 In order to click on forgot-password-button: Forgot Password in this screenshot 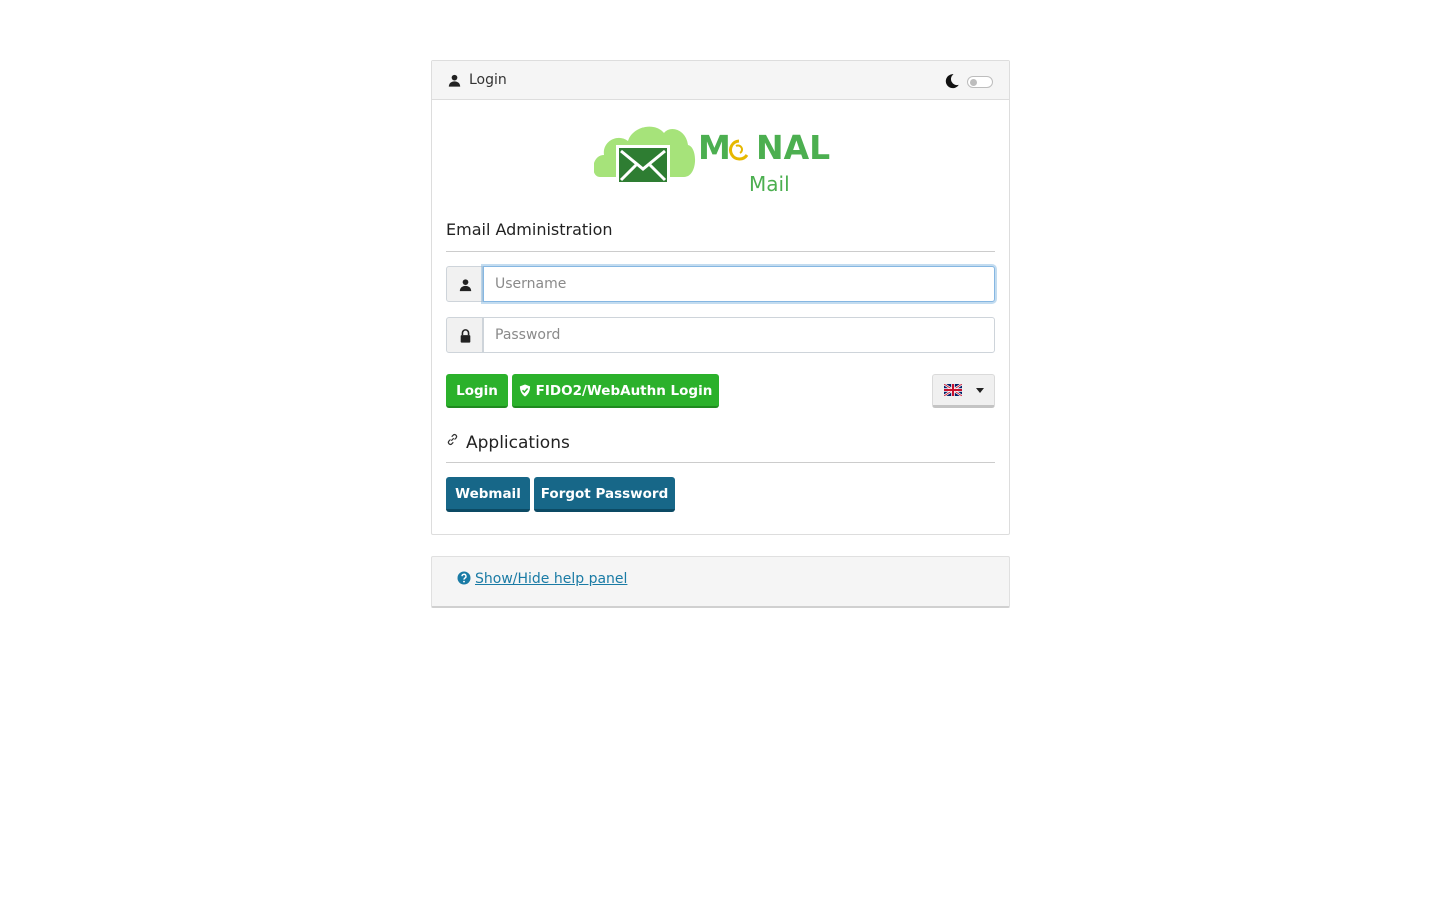, I will do `click(604, 494)`.